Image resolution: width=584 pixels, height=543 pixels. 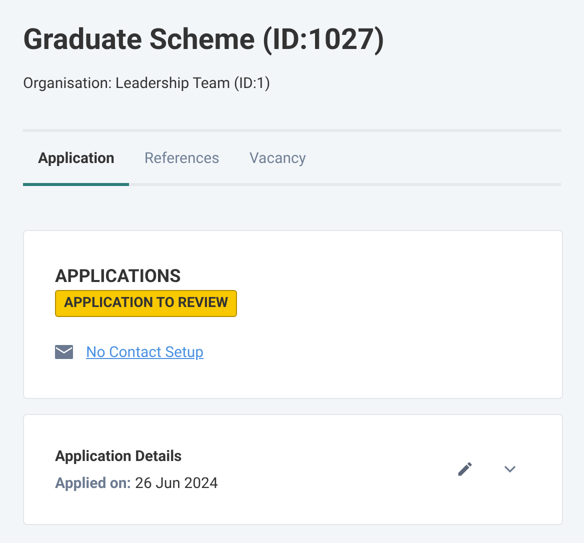 What do you see at coordinates (277, 159) in the screenshot?
I see `tab: Vacancy` at bounding box center [277, 159].